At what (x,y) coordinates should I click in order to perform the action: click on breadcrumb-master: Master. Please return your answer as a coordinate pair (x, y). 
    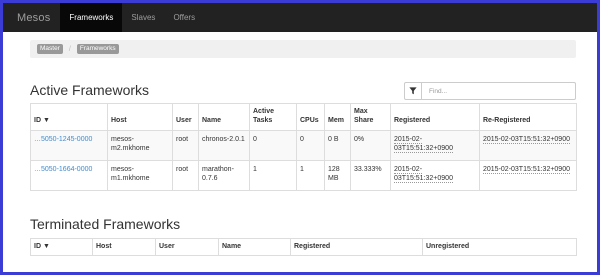
    Looking at the image, I should click on (50, 49).